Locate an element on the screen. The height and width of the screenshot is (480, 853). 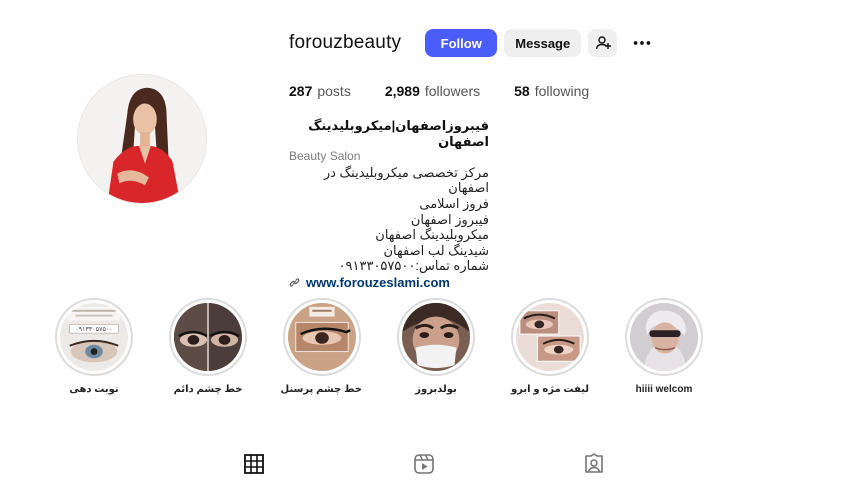
bio-line: میکروبلیدینگ اصفهان is located at coordinates (432, 235).